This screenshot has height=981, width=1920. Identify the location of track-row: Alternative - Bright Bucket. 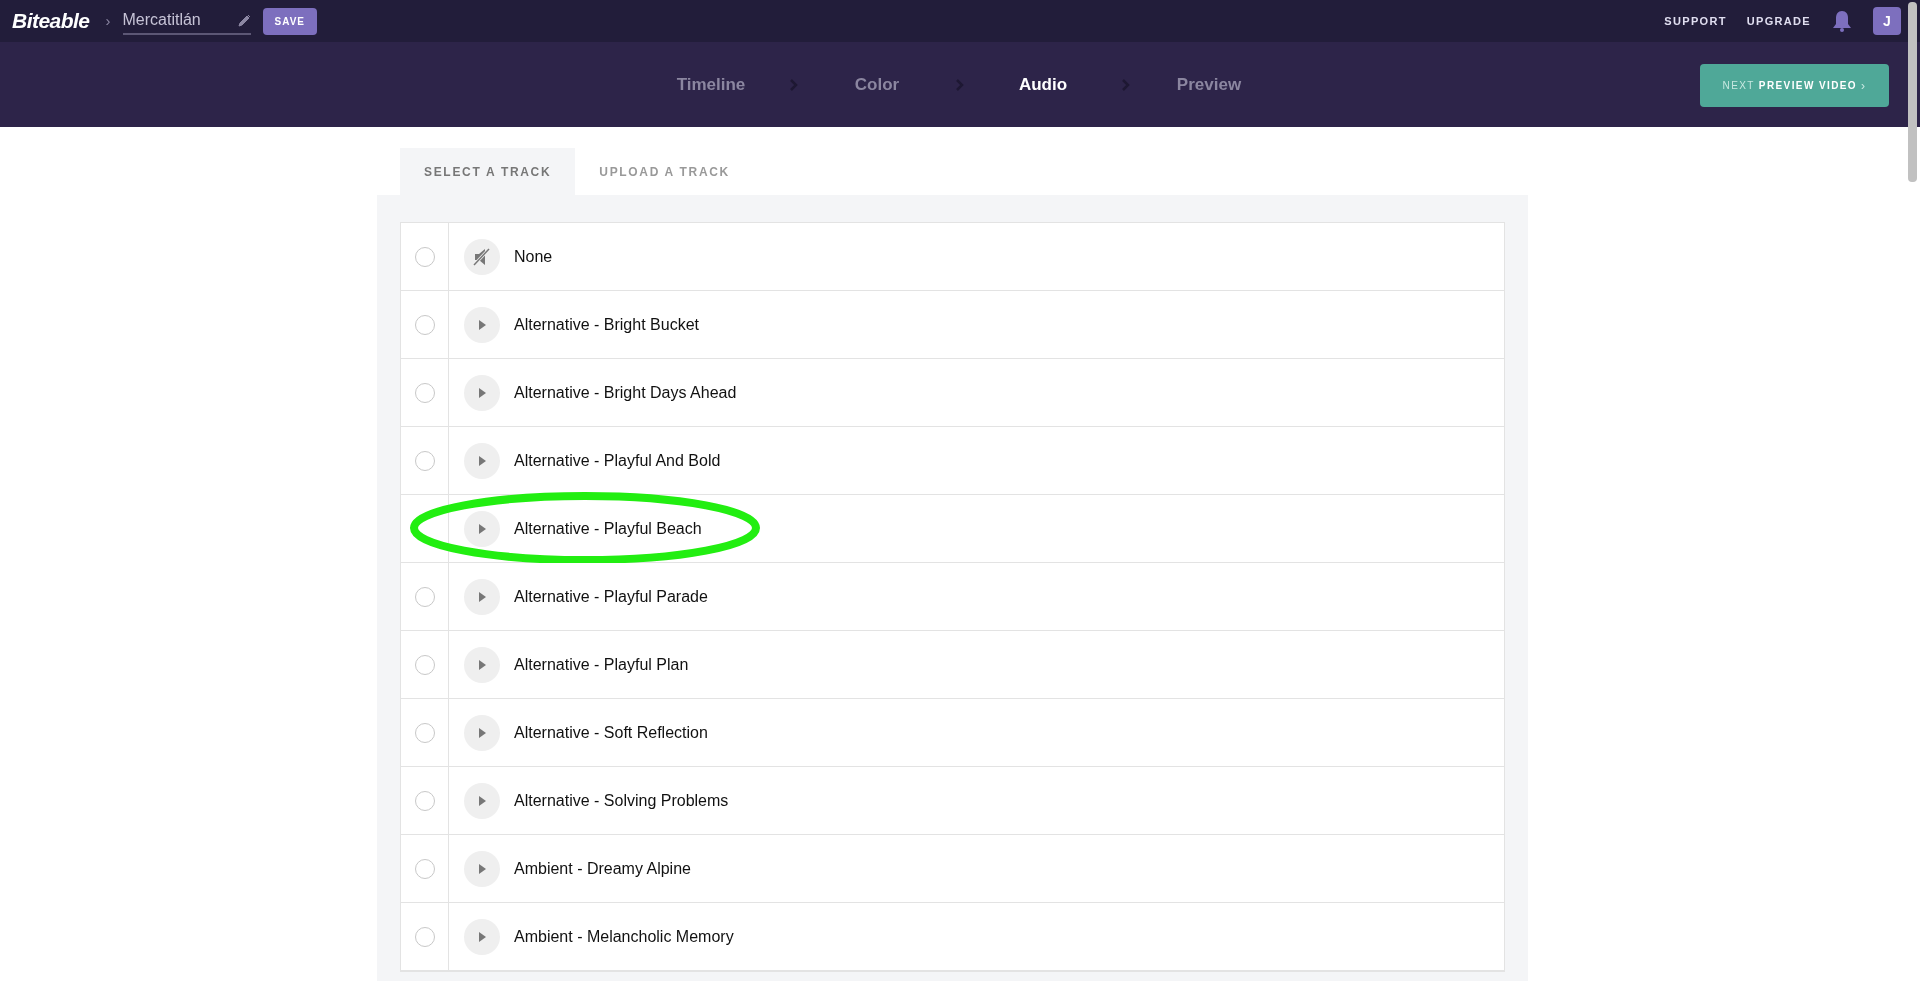
(952, 325).